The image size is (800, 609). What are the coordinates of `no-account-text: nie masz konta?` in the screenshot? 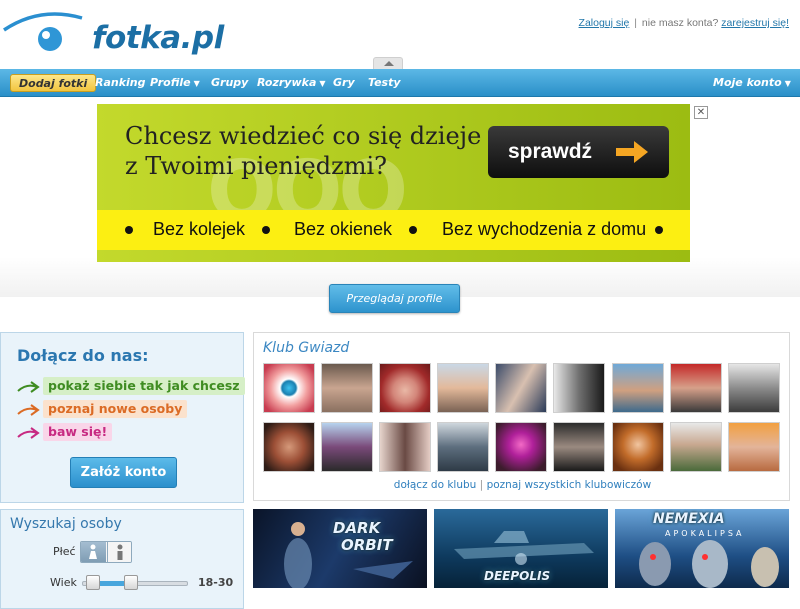 It's located at (680, 23).